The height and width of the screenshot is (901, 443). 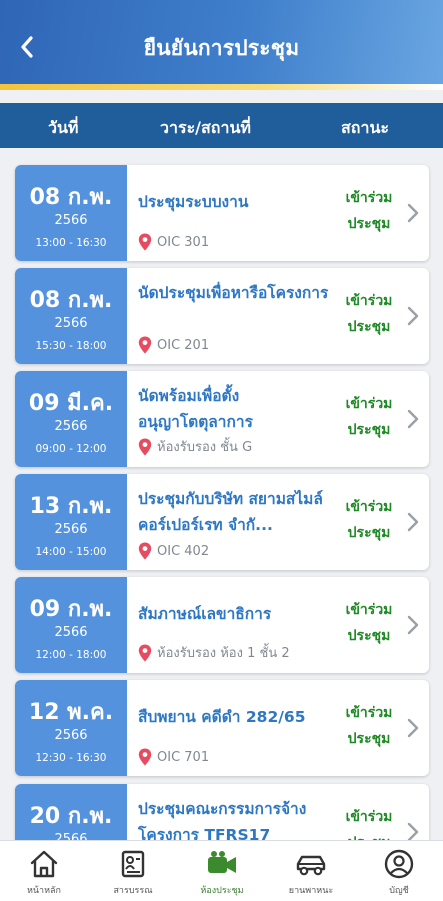 I want to click on tab-meeting-room: ห้องประชุม, so click(x=222, y=873).